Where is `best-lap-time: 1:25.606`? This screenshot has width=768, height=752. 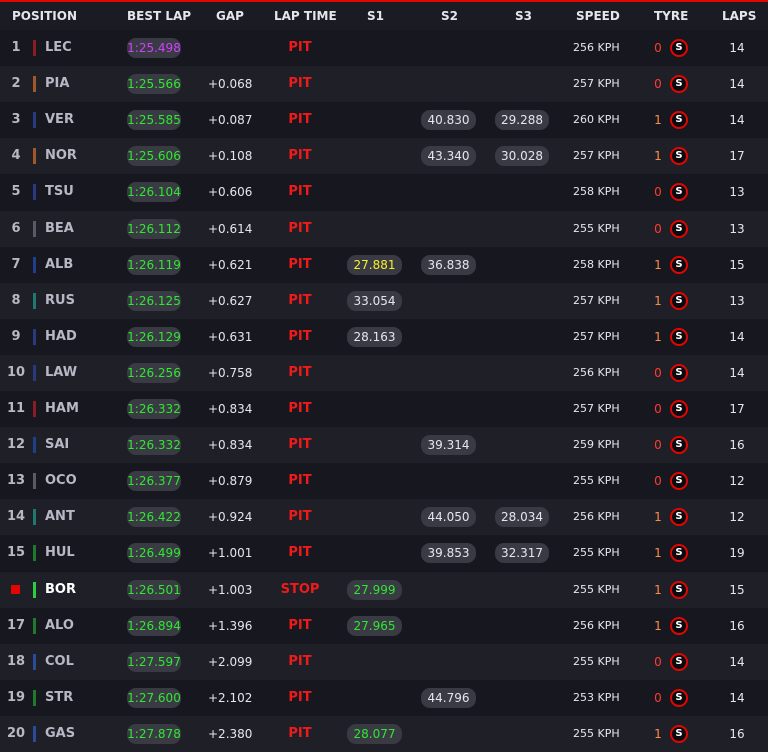 best-lap-time: 1:25.606 is located at coordinates (154, 156).